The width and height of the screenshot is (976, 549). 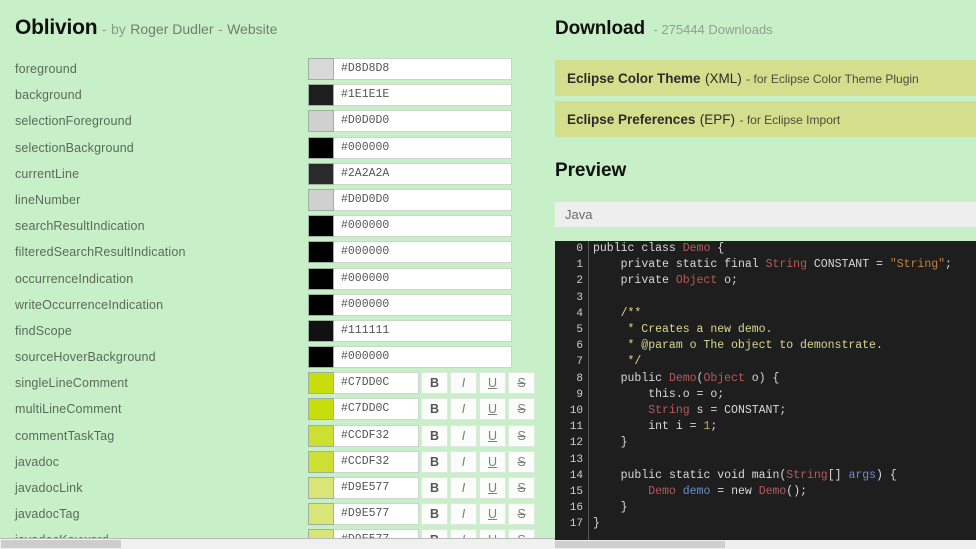 What do you see at coordinates (172, 29) in the screenshot?
I see `theme-author: Roger Dudler` at bounding box center [172, 29].